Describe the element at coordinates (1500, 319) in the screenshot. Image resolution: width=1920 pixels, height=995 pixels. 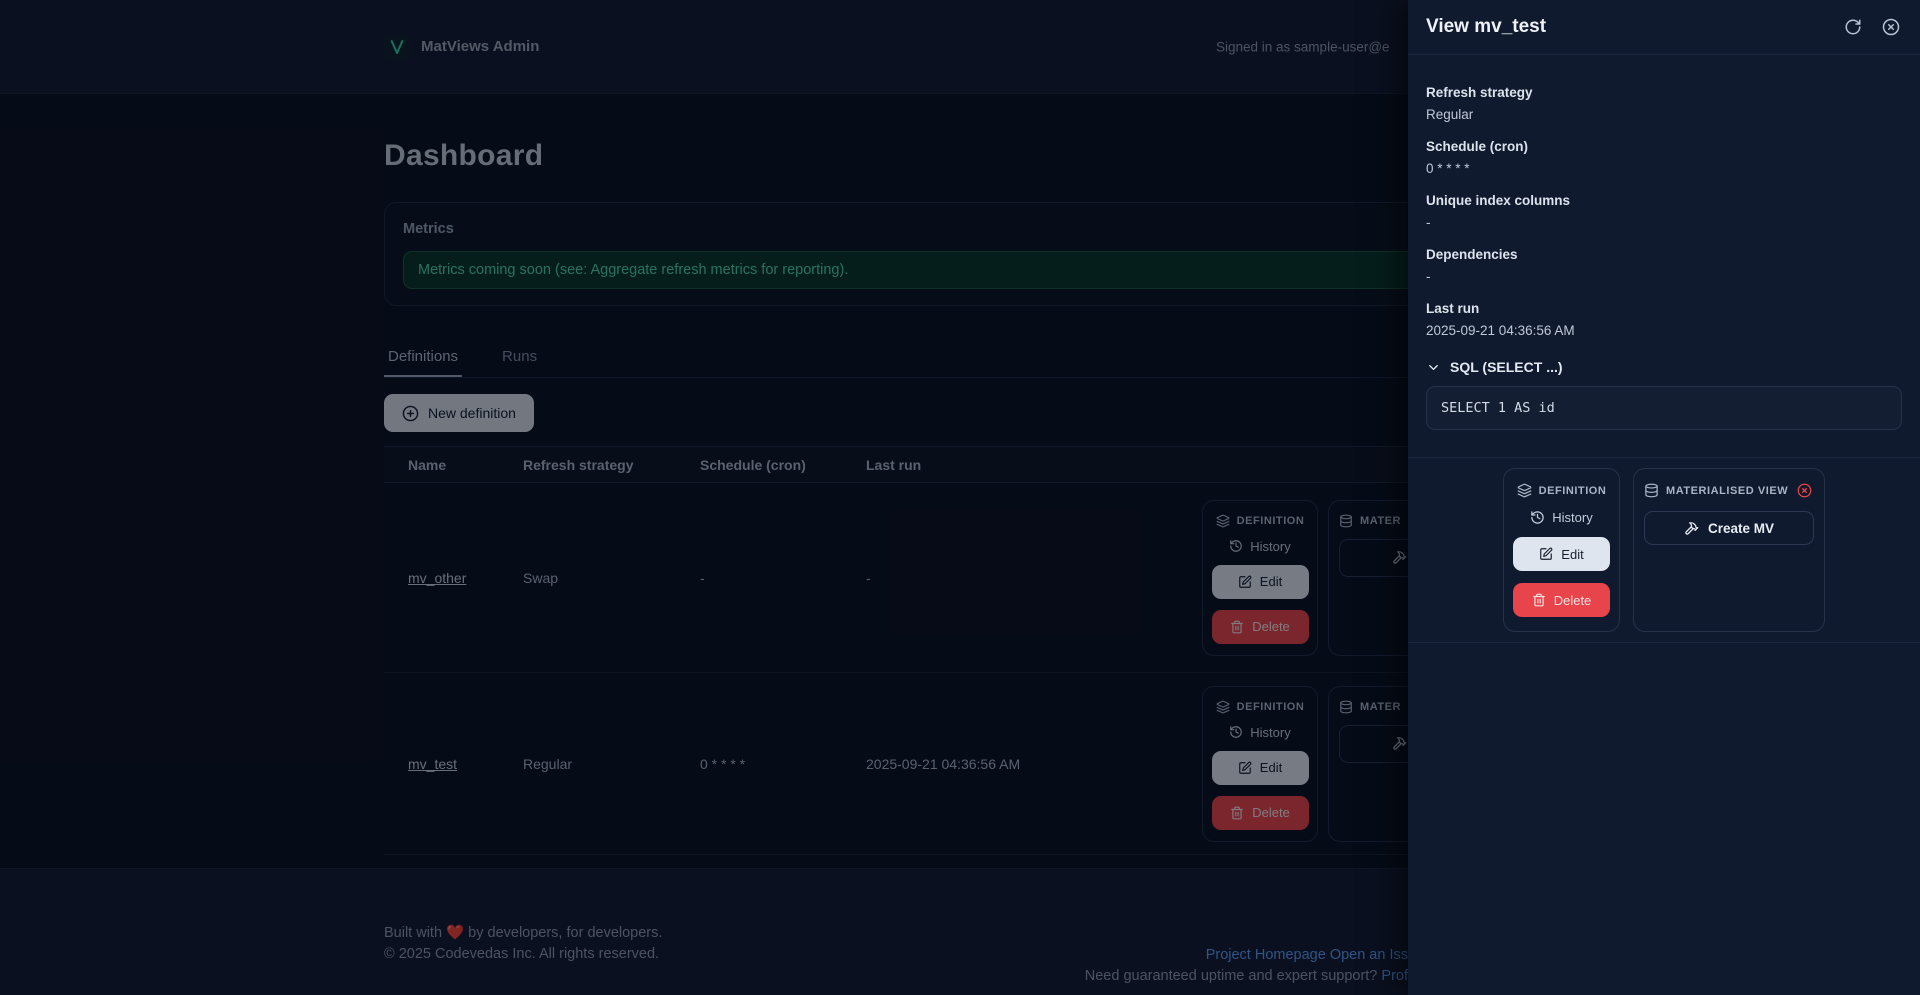
I see `field-last-run: Last run 2025-09-21 04:36:56 AM` at that location.